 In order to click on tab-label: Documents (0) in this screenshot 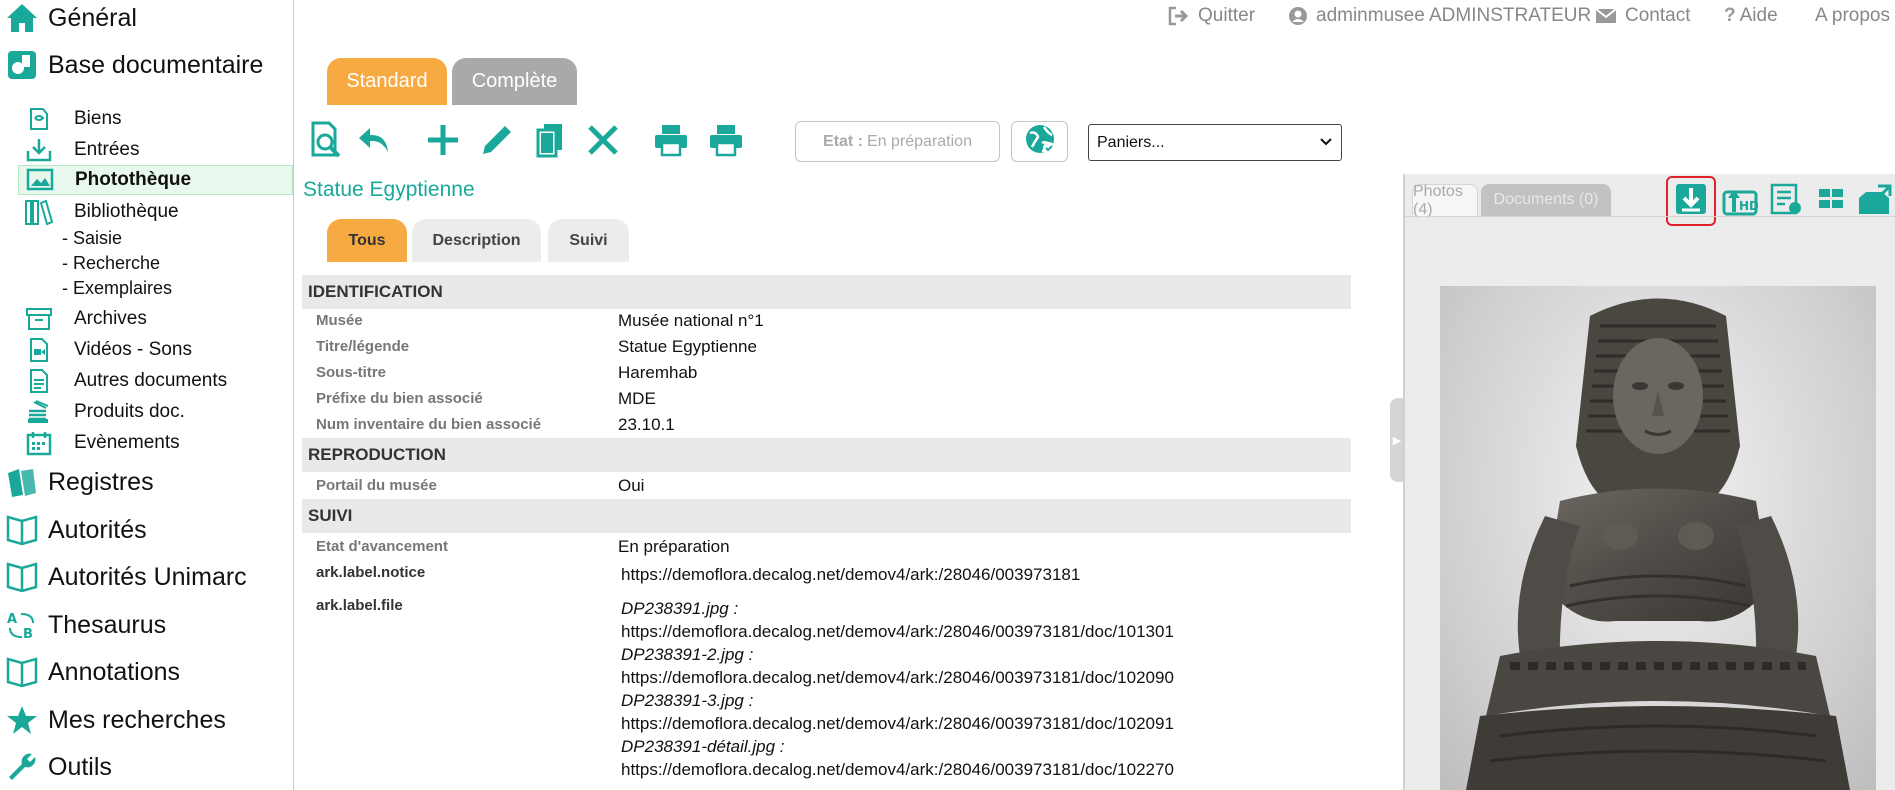, I will do `click(1546, 199)`.